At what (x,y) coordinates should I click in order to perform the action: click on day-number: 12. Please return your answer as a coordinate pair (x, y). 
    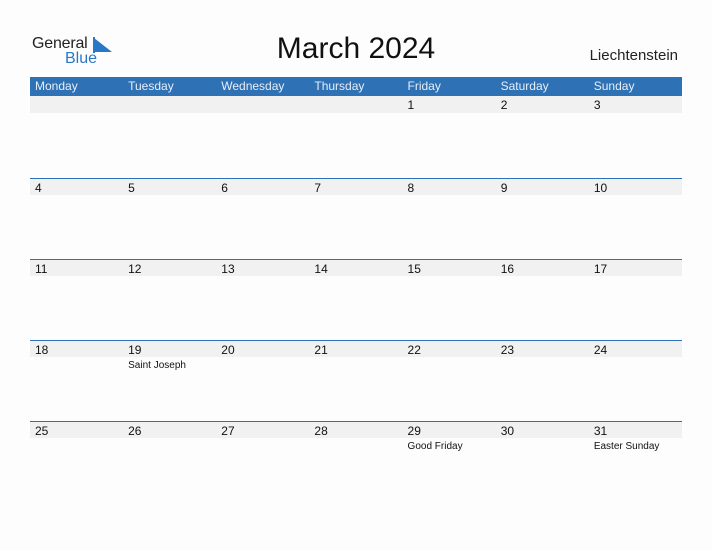
    Looking at the image, I should click on (135, 269).